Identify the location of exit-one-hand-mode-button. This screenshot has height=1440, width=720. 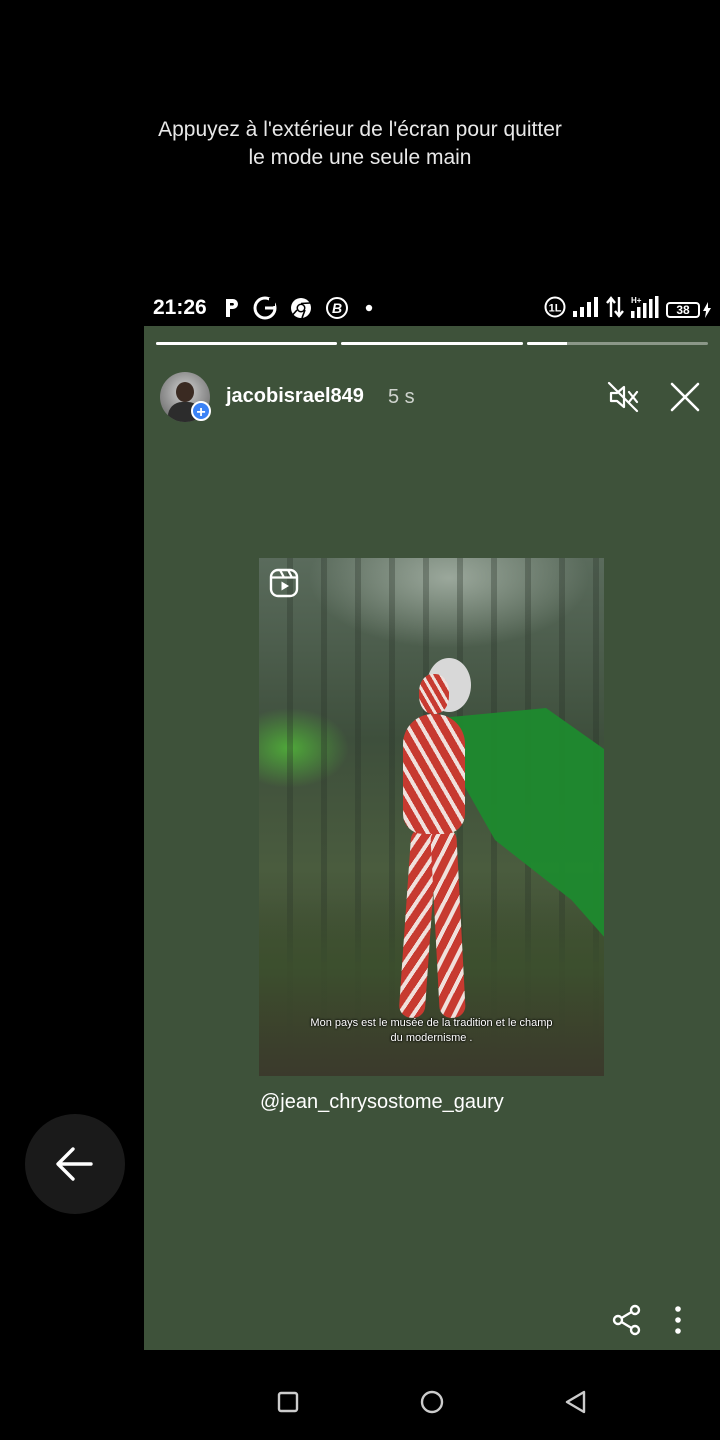
(75, 1164).